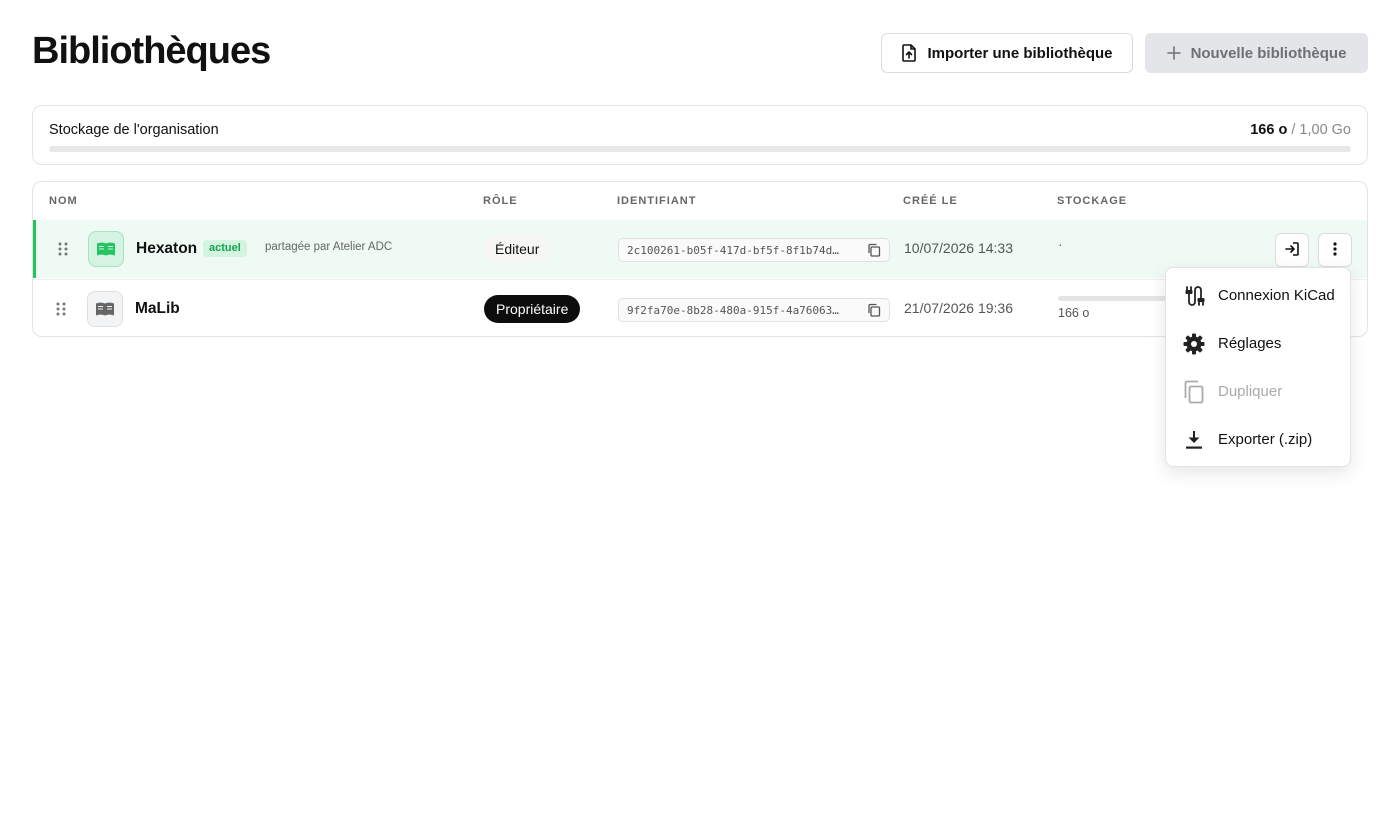 The height and width of the screenshot is (840, 1400). What do you see at coordinates (1276, 295) in the screenshot?
I see `menu-item-label: Connexion KiCad` at bounding box center [1276, 295].